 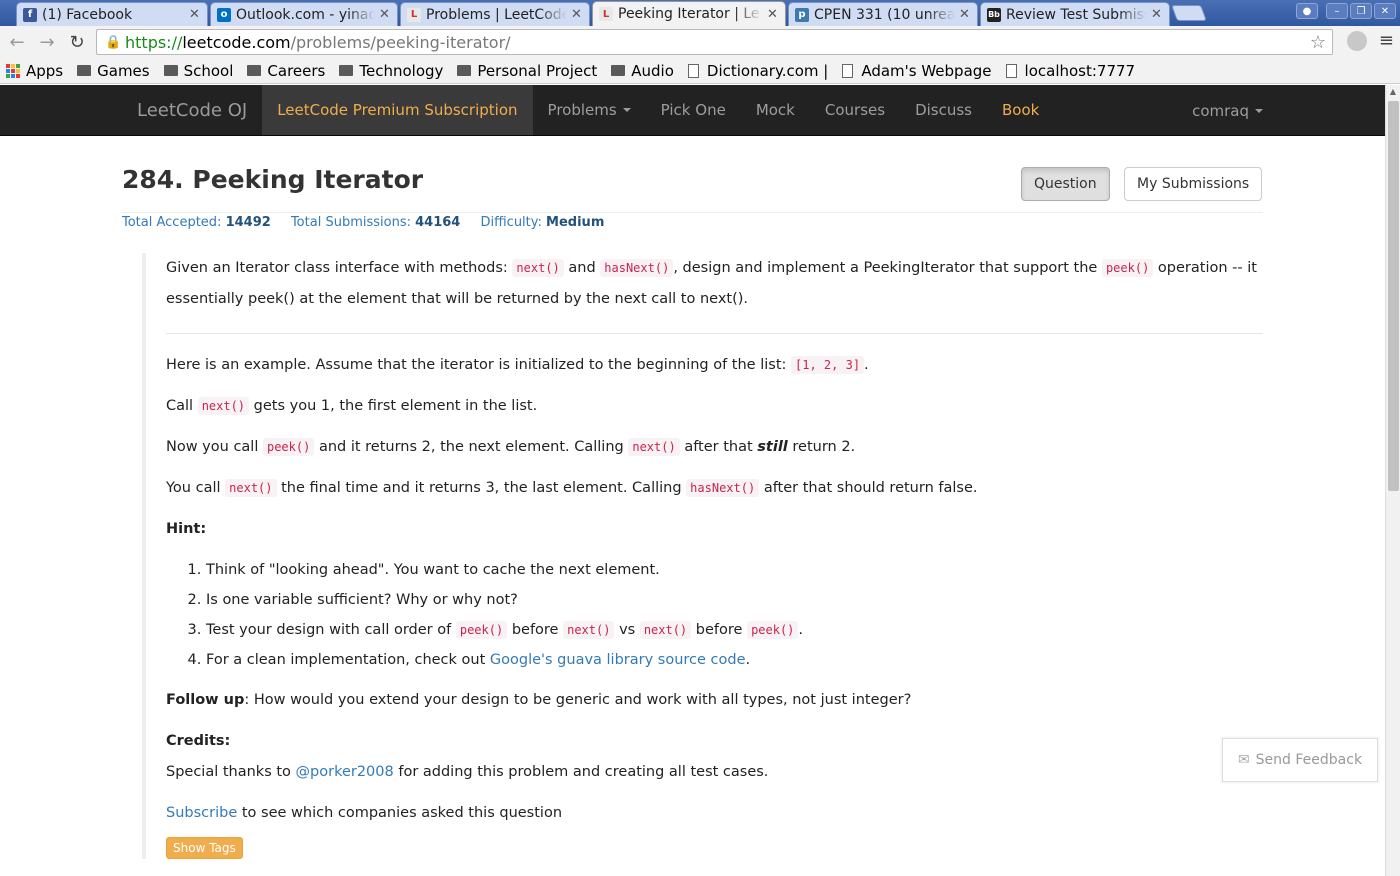 I want to click on bookmark-folder-games: Games, so click(x=113, y=70).